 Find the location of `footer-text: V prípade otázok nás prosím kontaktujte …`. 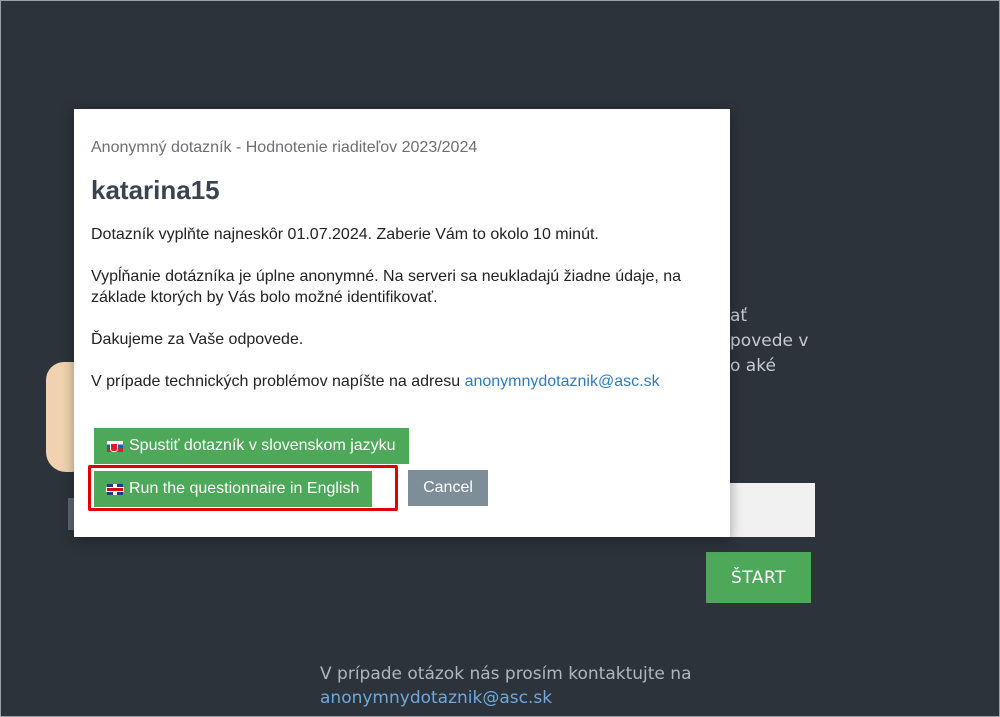

footer-text: V prípade otázok nás prosím kontaktujte … is located at coordinates (506, 674).